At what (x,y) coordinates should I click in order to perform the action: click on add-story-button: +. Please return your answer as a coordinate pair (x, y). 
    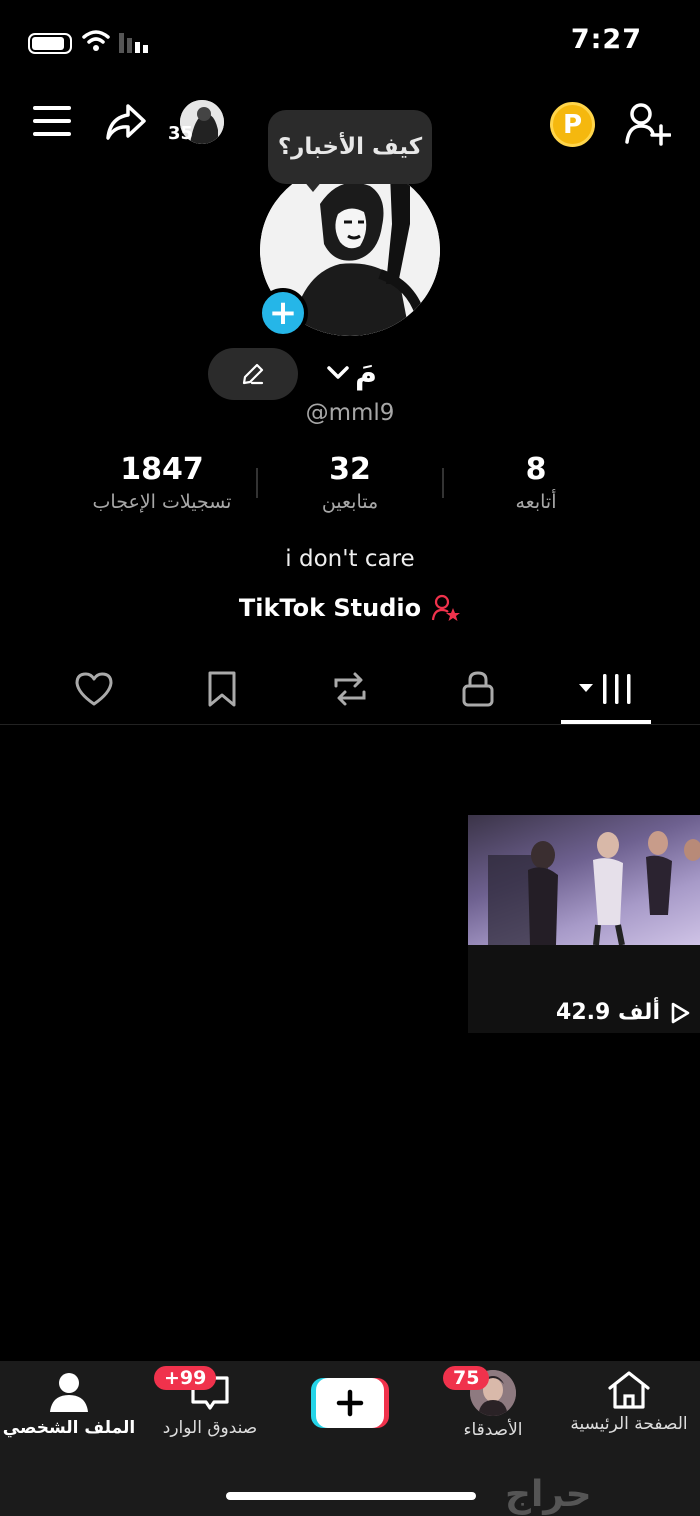
    Looking at the image, I should click on (283, 313).